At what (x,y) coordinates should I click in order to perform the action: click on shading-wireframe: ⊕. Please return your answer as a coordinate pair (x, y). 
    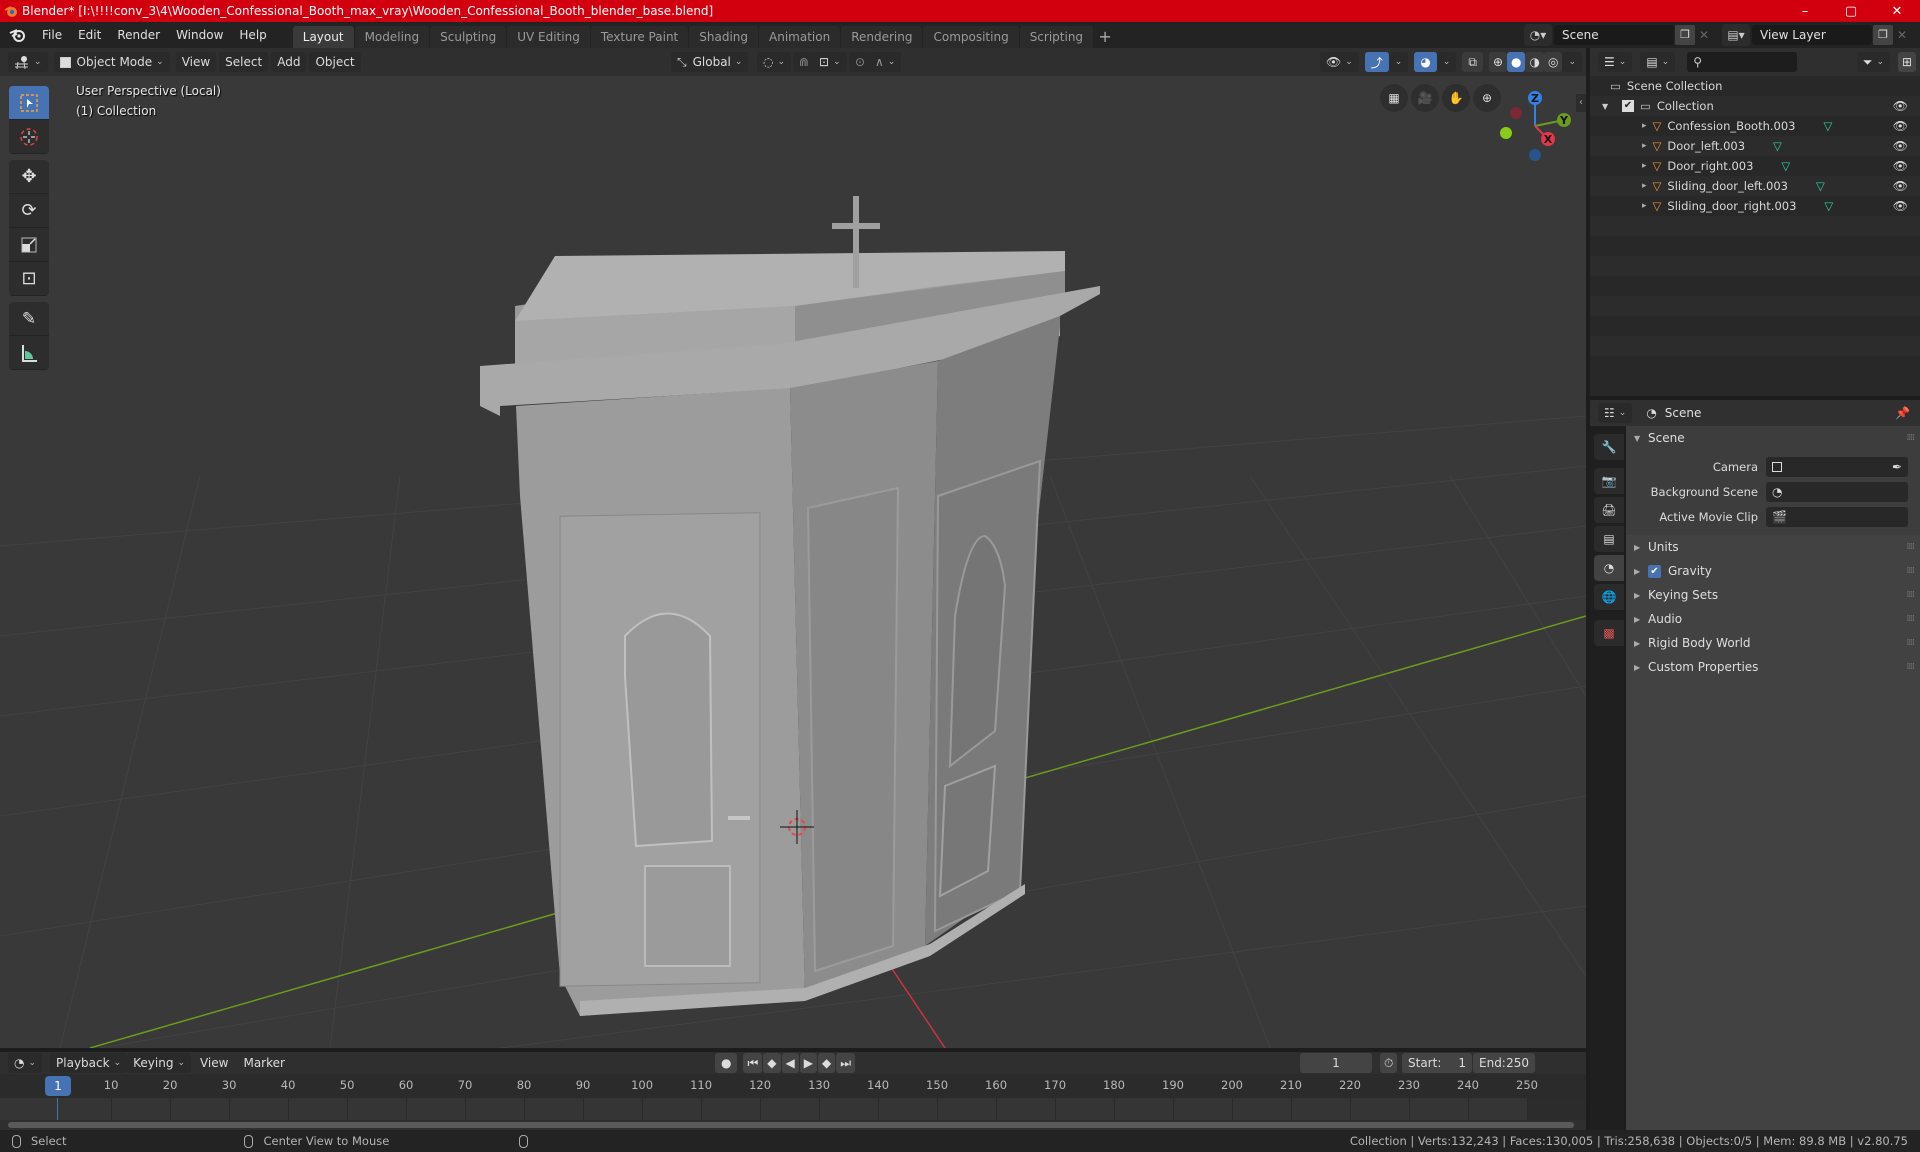
    Looking at the image, I should click on (1497, 62).